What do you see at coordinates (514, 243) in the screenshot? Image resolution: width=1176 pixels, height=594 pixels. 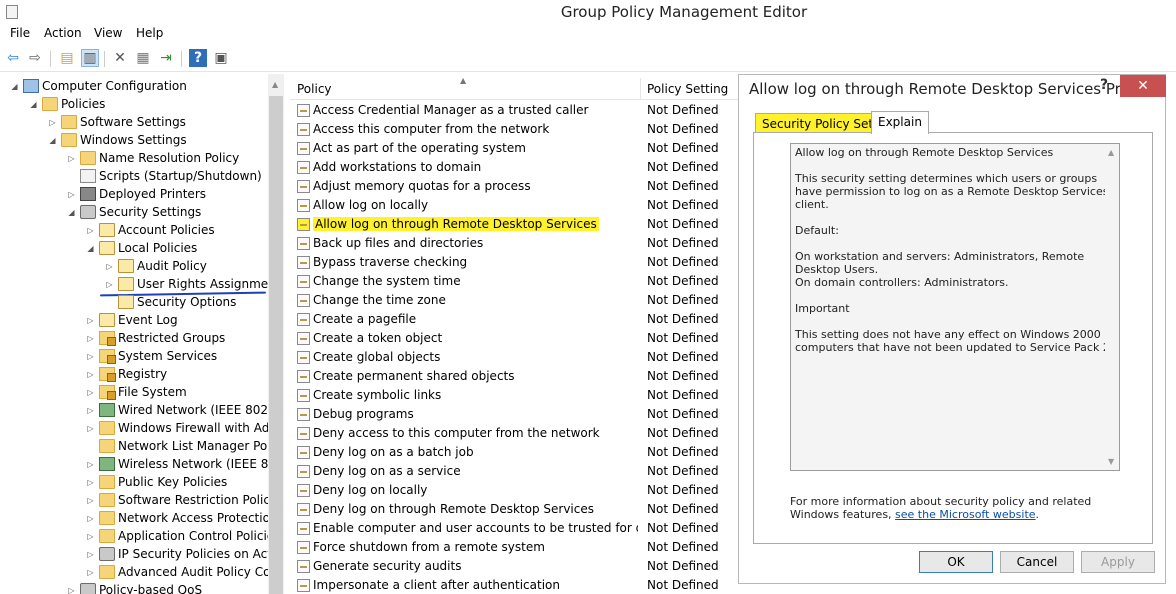 I see `policy-row: Back up files and directories Not Defined` at bounding box center [514, 243].